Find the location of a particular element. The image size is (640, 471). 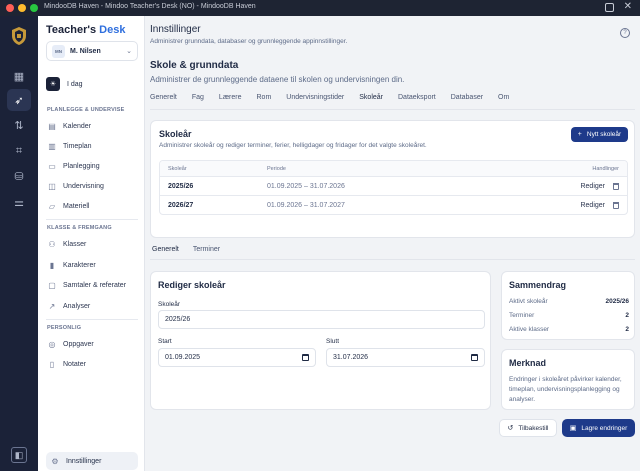

sidebar-item-notes: ▯ Notater is located at coordinates (93, 364).